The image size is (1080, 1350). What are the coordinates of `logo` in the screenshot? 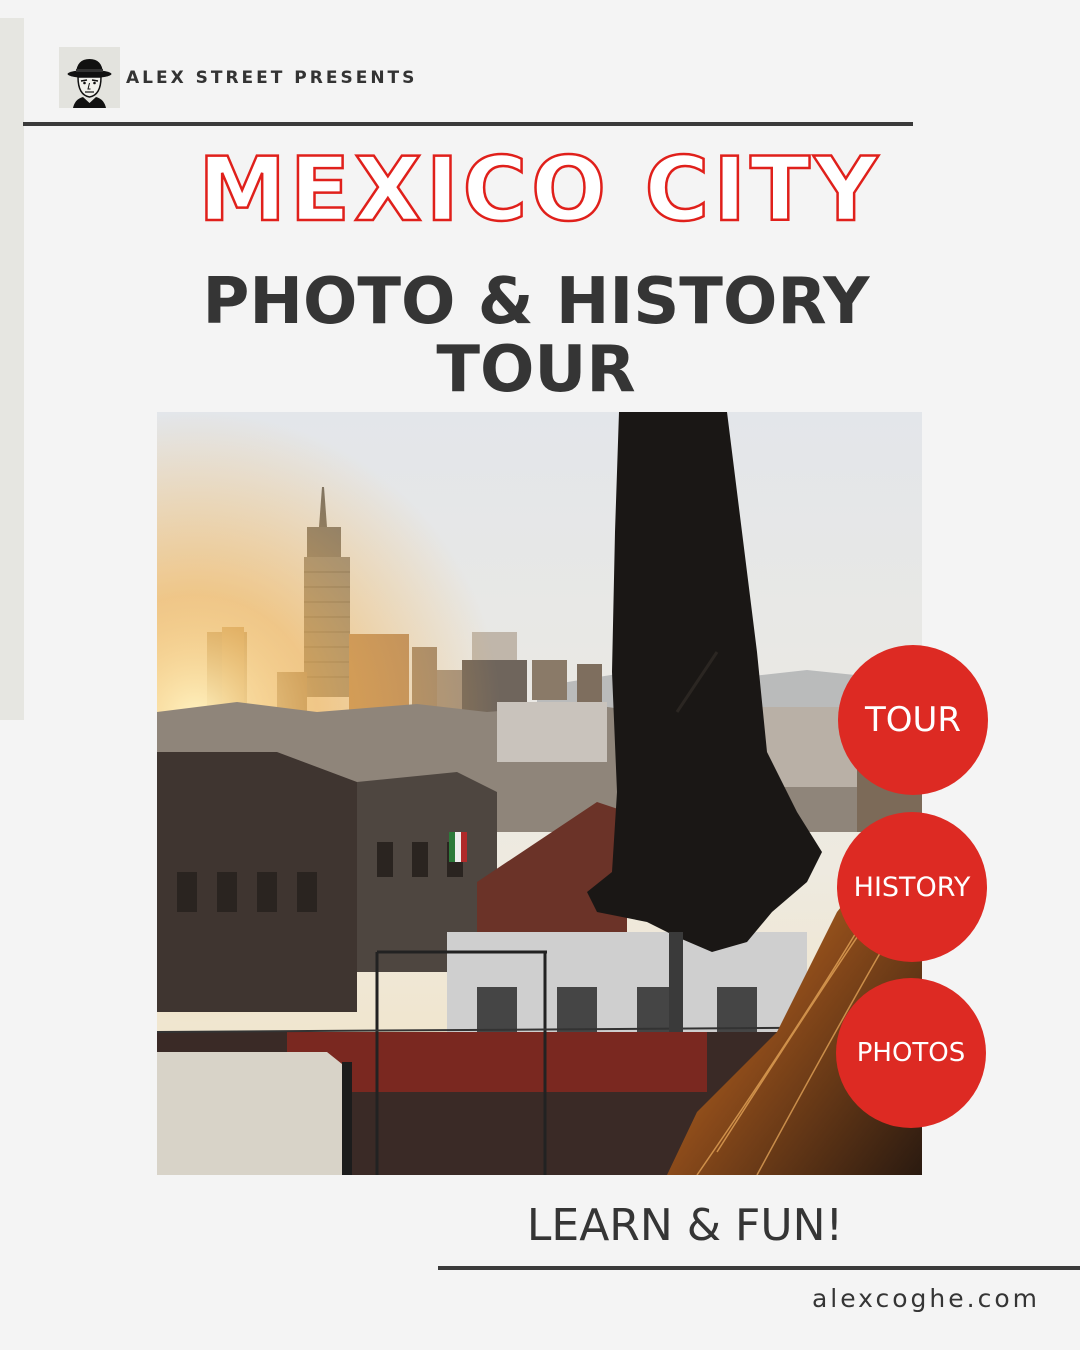 It's located at (89, 77).